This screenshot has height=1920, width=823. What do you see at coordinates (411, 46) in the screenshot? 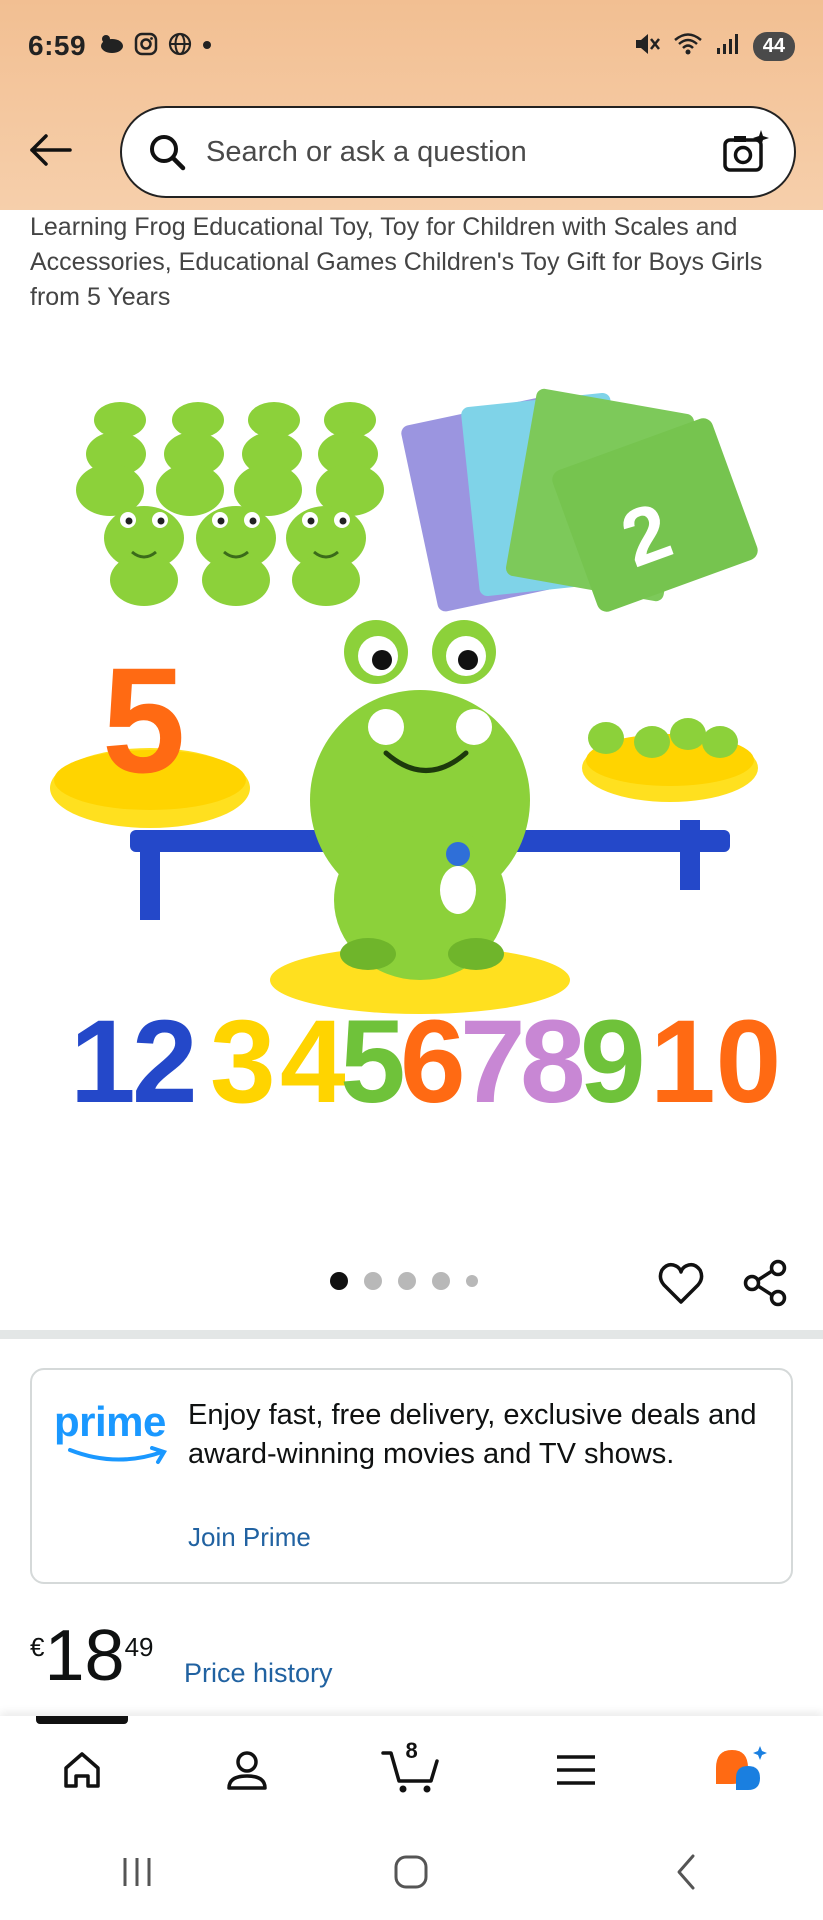
I see `status-bar: 6:59 44` at bounding box center [411, 46].